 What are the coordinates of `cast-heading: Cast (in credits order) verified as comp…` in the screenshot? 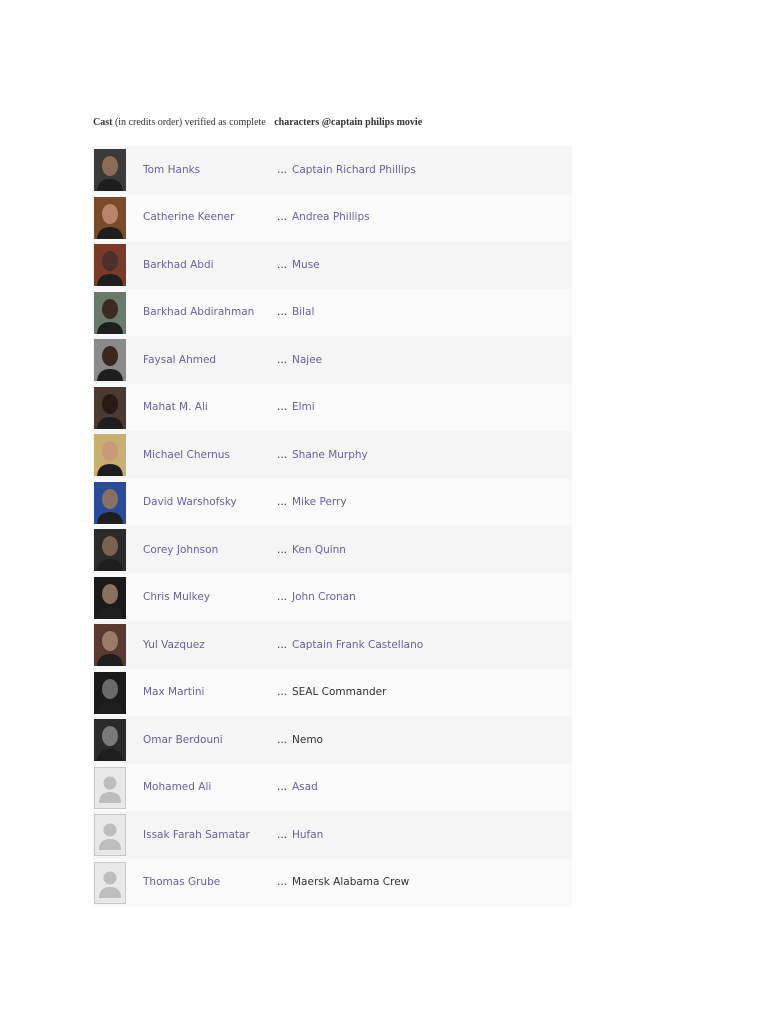 It's located at (257, 122).